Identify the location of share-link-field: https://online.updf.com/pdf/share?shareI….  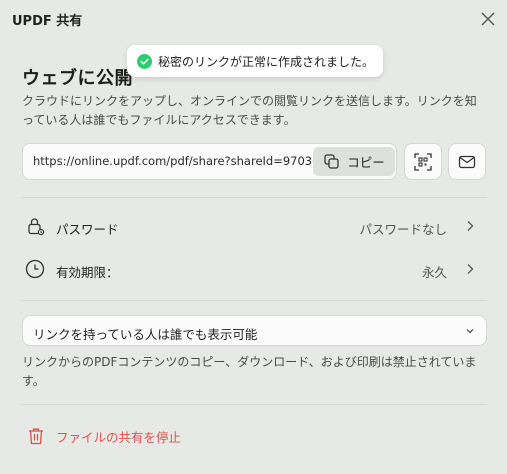
(209, 161).